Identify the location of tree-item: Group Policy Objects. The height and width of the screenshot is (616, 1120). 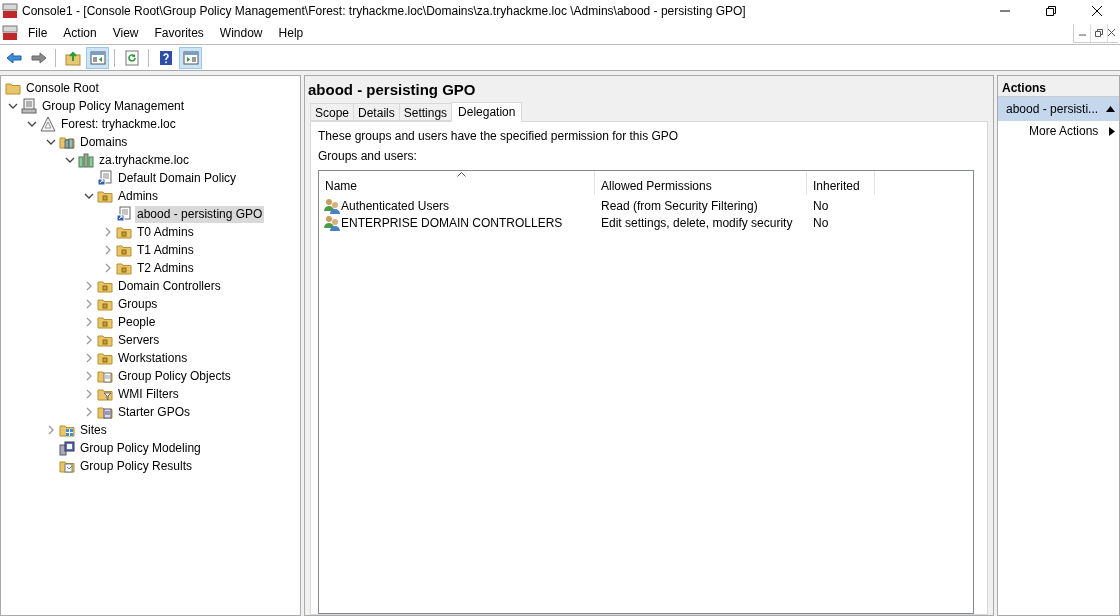
(174, 376).